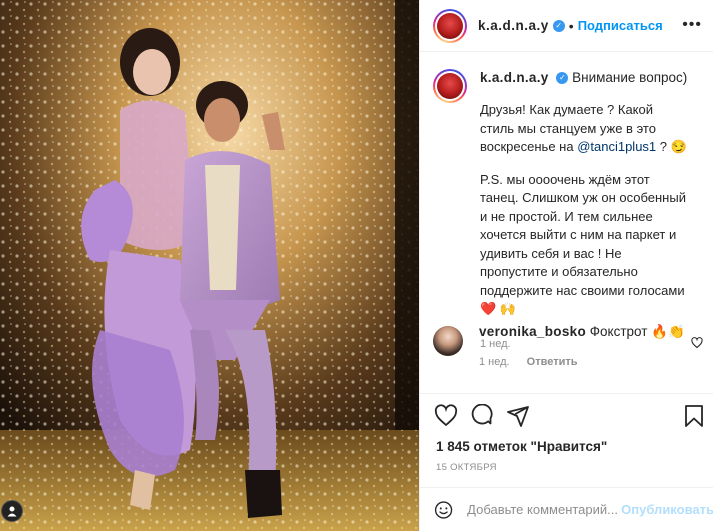  Describe the element at coordinates (518, 416) in the screenshot. I see `share-icon` at that location.